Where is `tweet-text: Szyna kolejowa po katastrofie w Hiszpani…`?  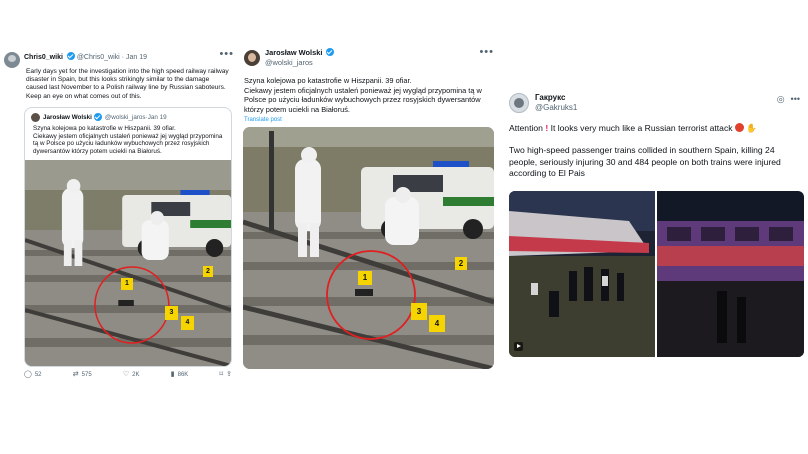
tweet-text: Szyna kolejowa po katastrofie w Hiszpani… is located at coordinates (363, 95).